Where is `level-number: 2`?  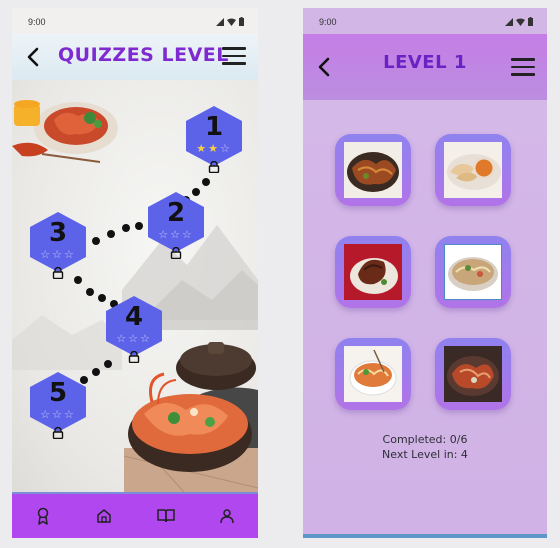 level-number: 2 is located at coordinates (176, 213).